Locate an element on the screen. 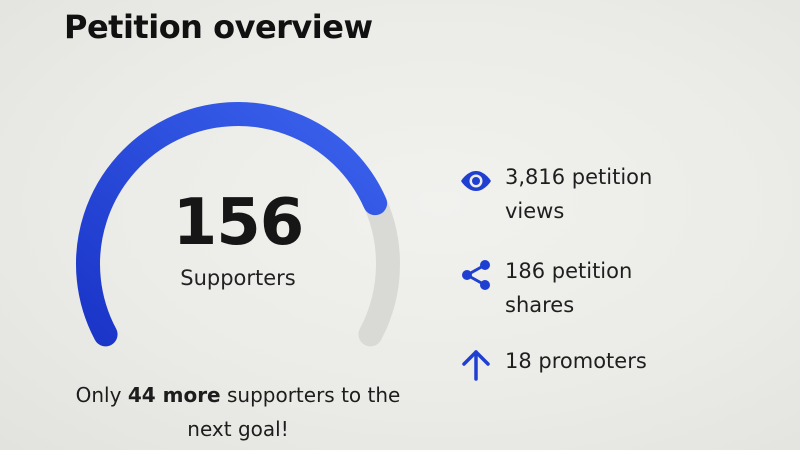 This screenshot has height=450, width=800. promoters-line1: 18 promoters is located at coordinates (576, 361).